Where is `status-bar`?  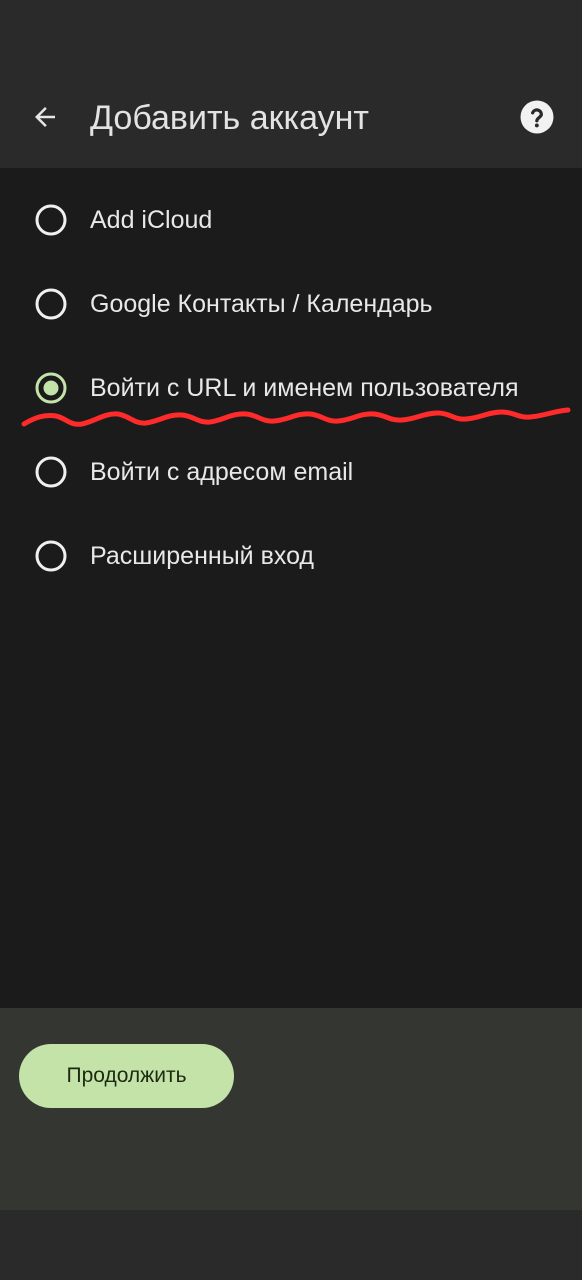
status-bar is located at coordinates (291, 33).